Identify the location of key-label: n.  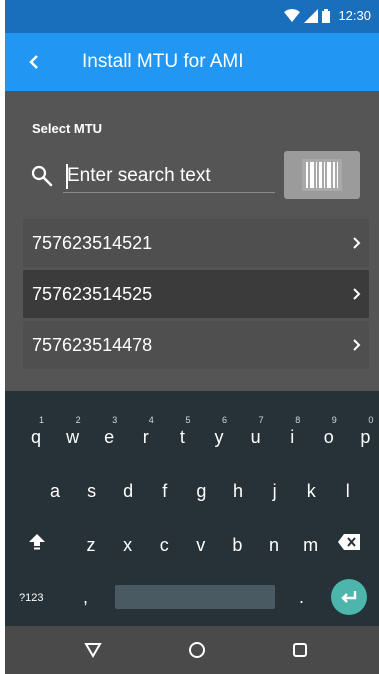
(273, 545).